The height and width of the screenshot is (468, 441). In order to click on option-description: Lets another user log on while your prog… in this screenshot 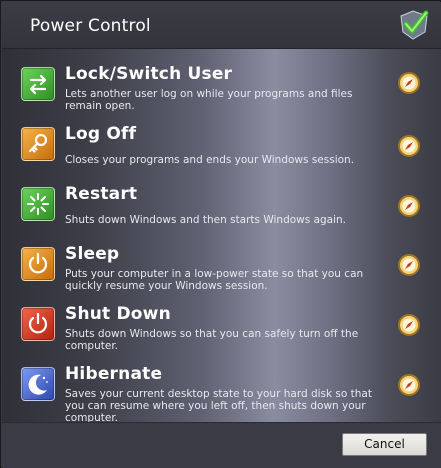, I will do `click(209, 100)`.